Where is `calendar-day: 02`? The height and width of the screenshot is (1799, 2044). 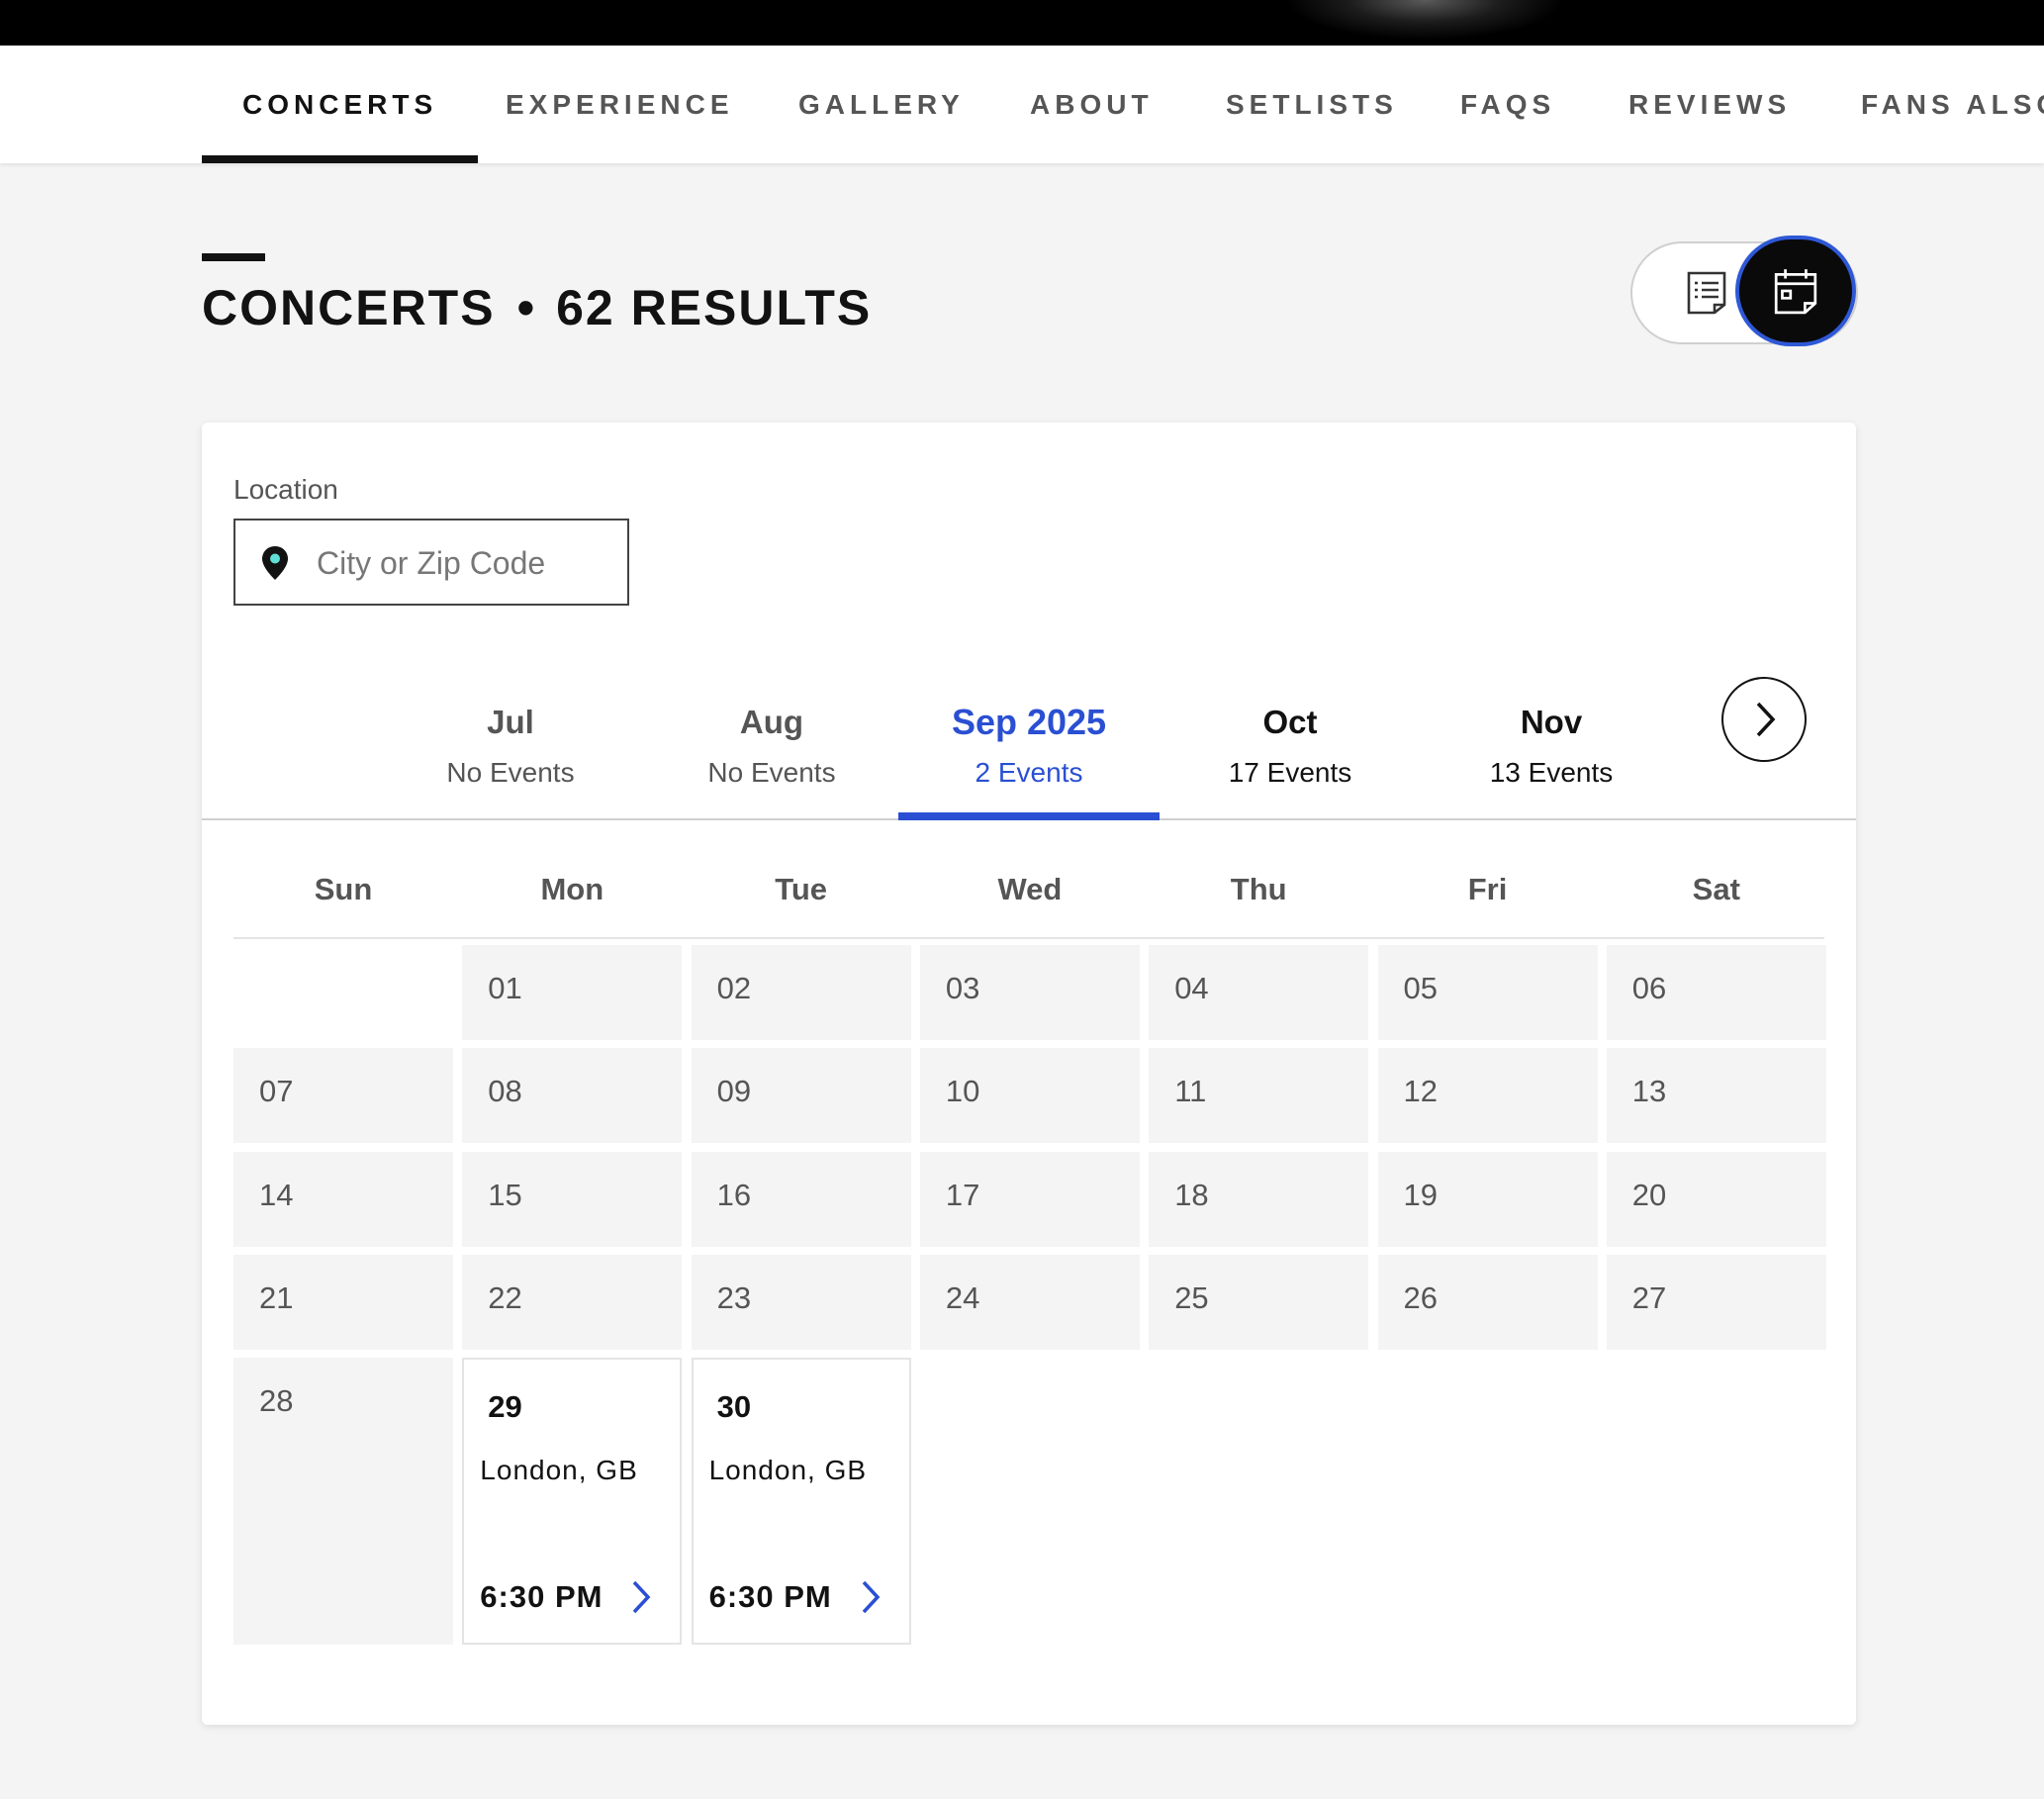 calendar-day: 02 is located at coordinates (801, 992).